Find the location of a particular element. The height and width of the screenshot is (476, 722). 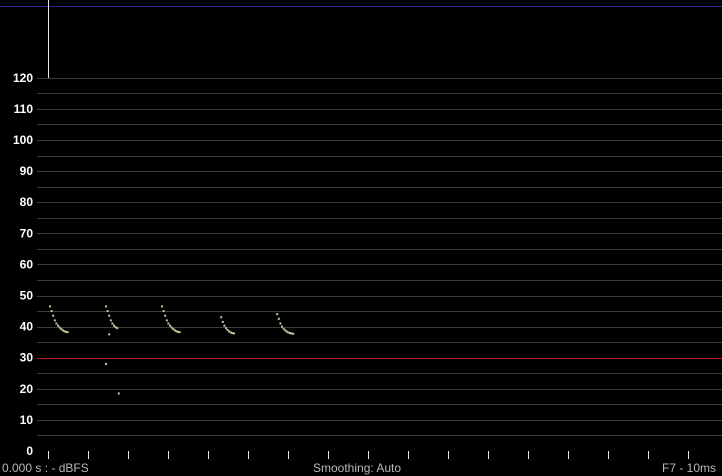

cursor-readout: 0.000 s : - dBFS is located at coordinates (45, 468).